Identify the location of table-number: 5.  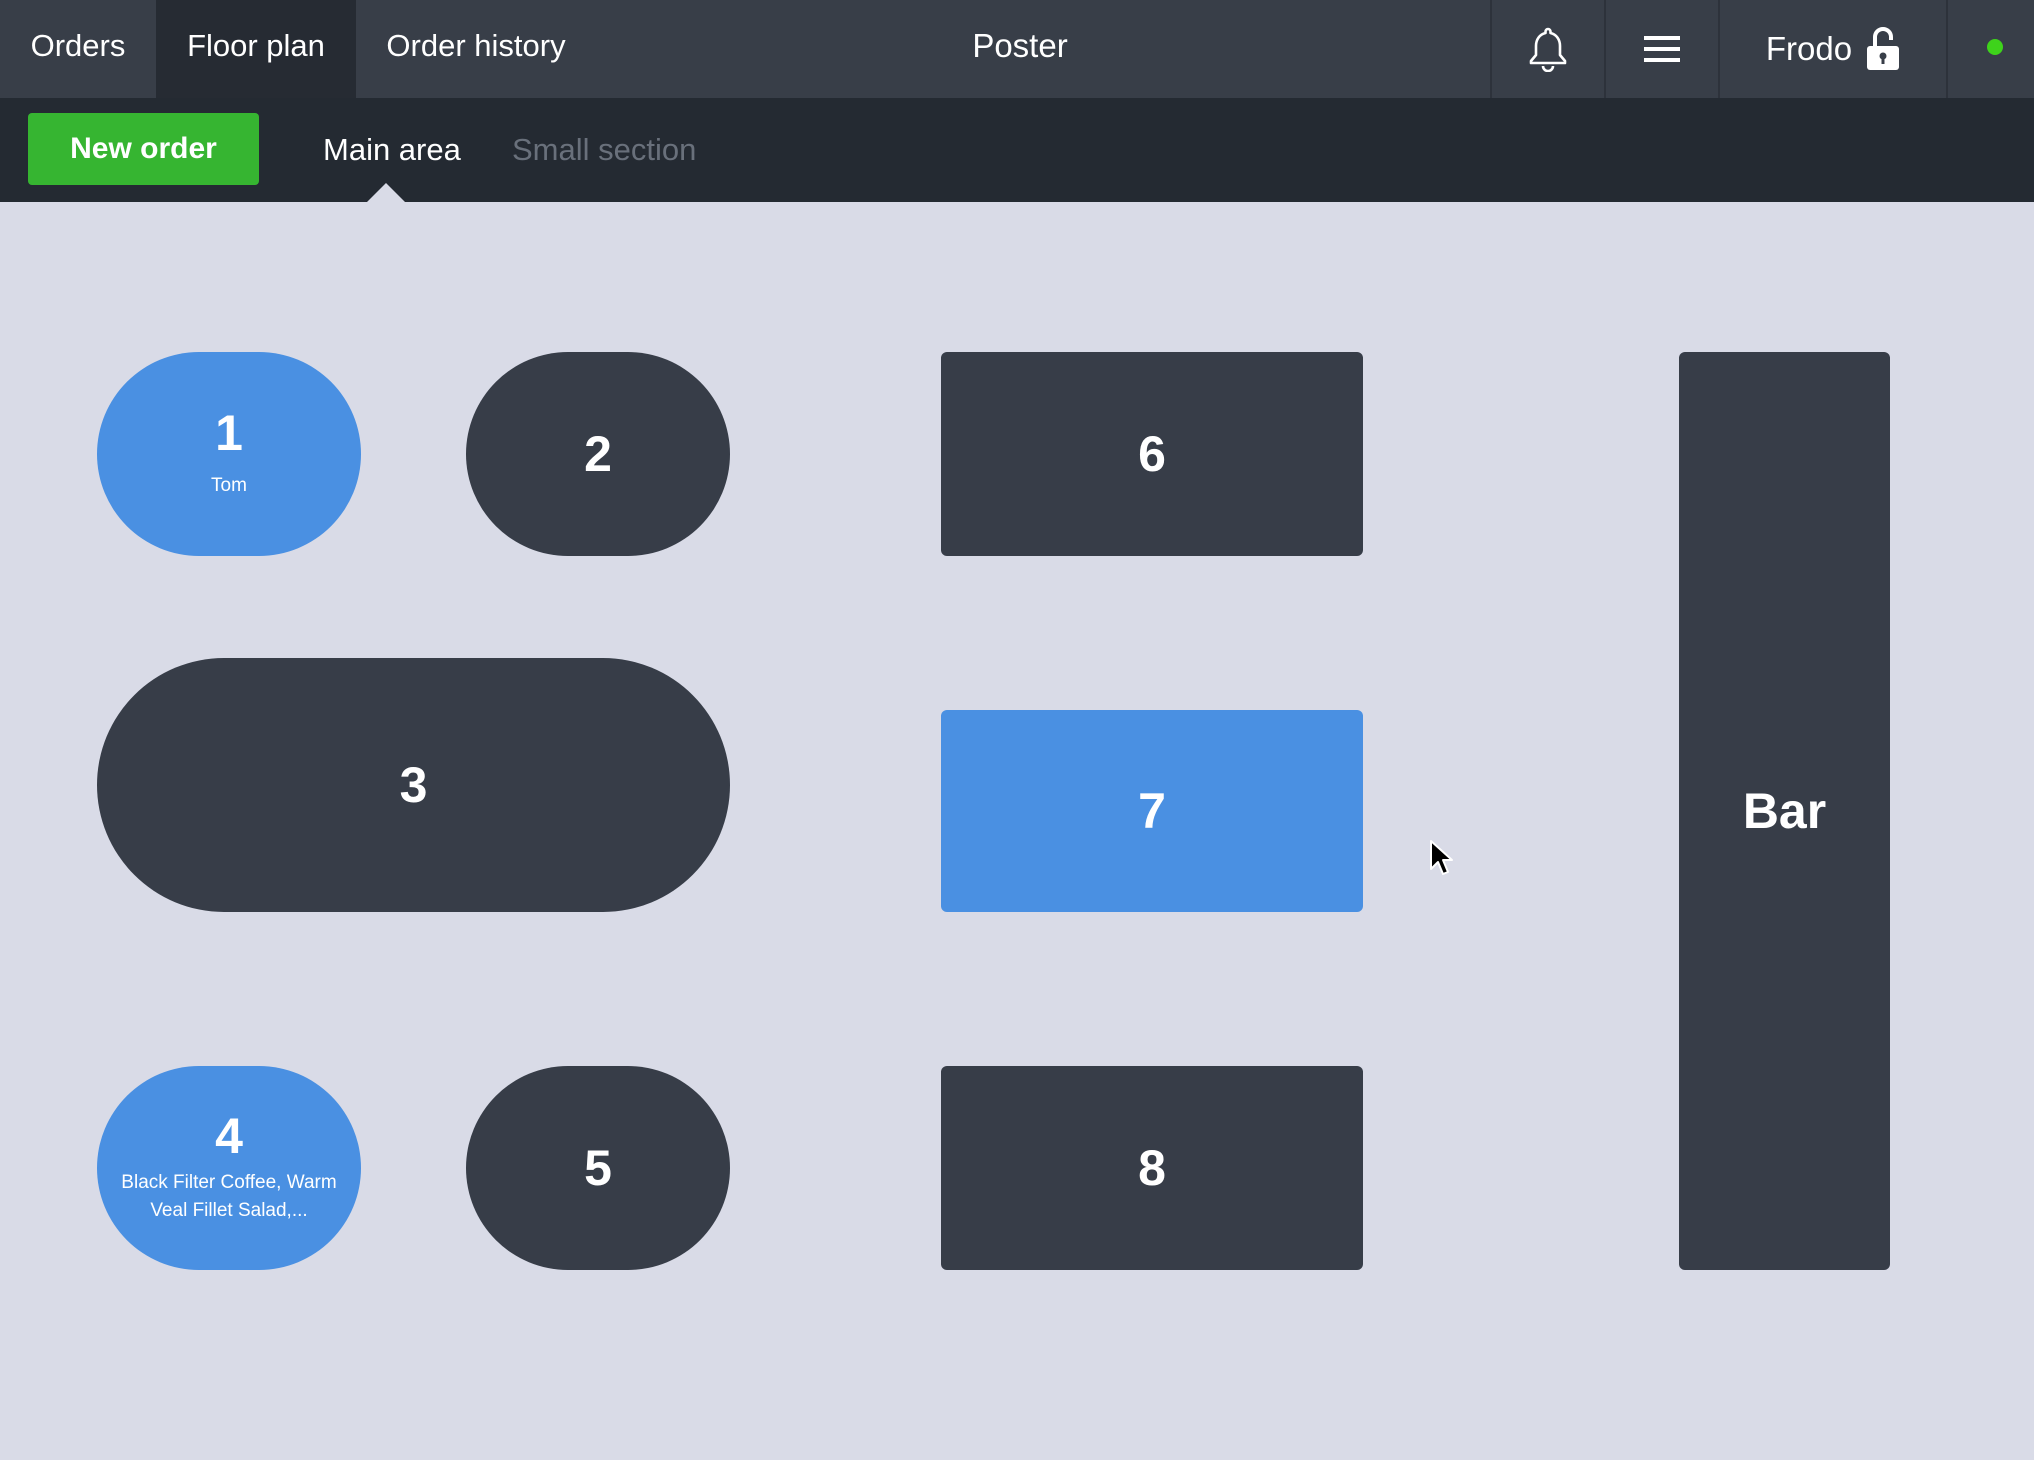
(598, 1168).